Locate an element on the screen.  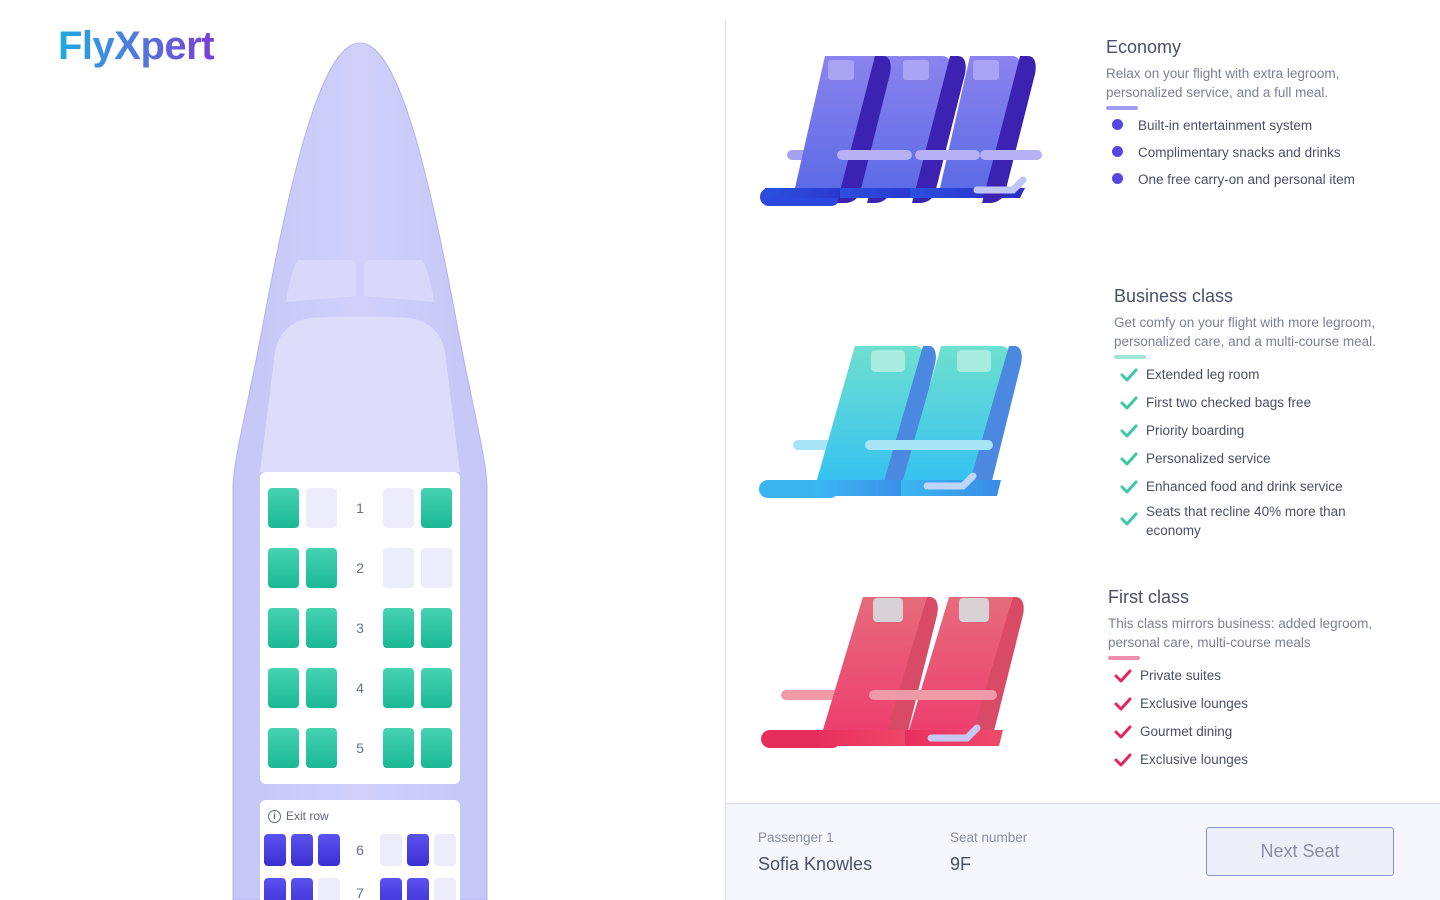
row-number: 5 is located at coordinates (360, 748).